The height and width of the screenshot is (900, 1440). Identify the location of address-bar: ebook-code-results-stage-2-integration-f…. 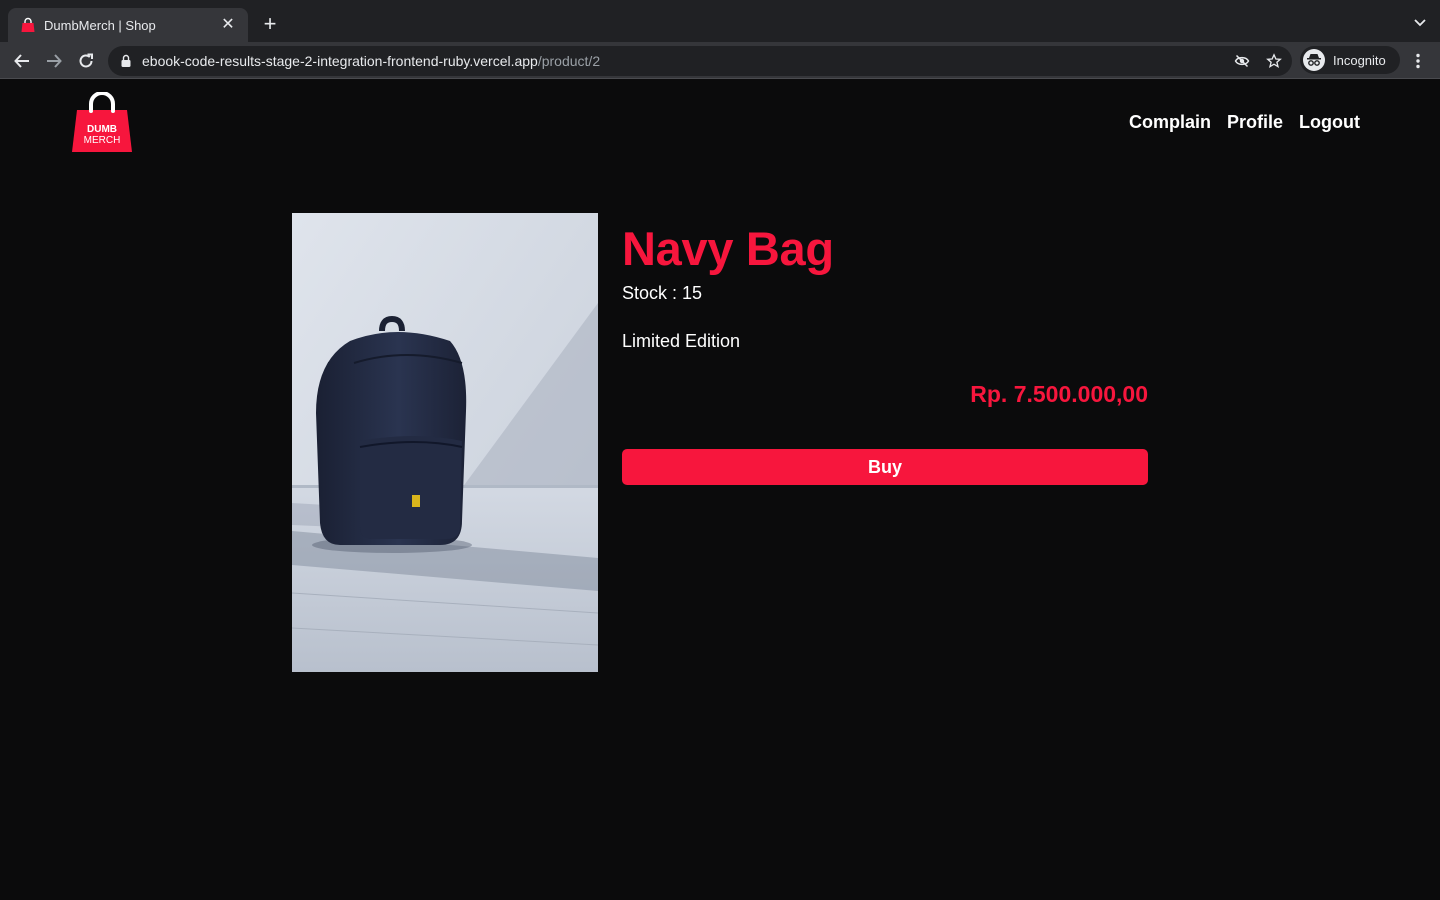
(700, 61).